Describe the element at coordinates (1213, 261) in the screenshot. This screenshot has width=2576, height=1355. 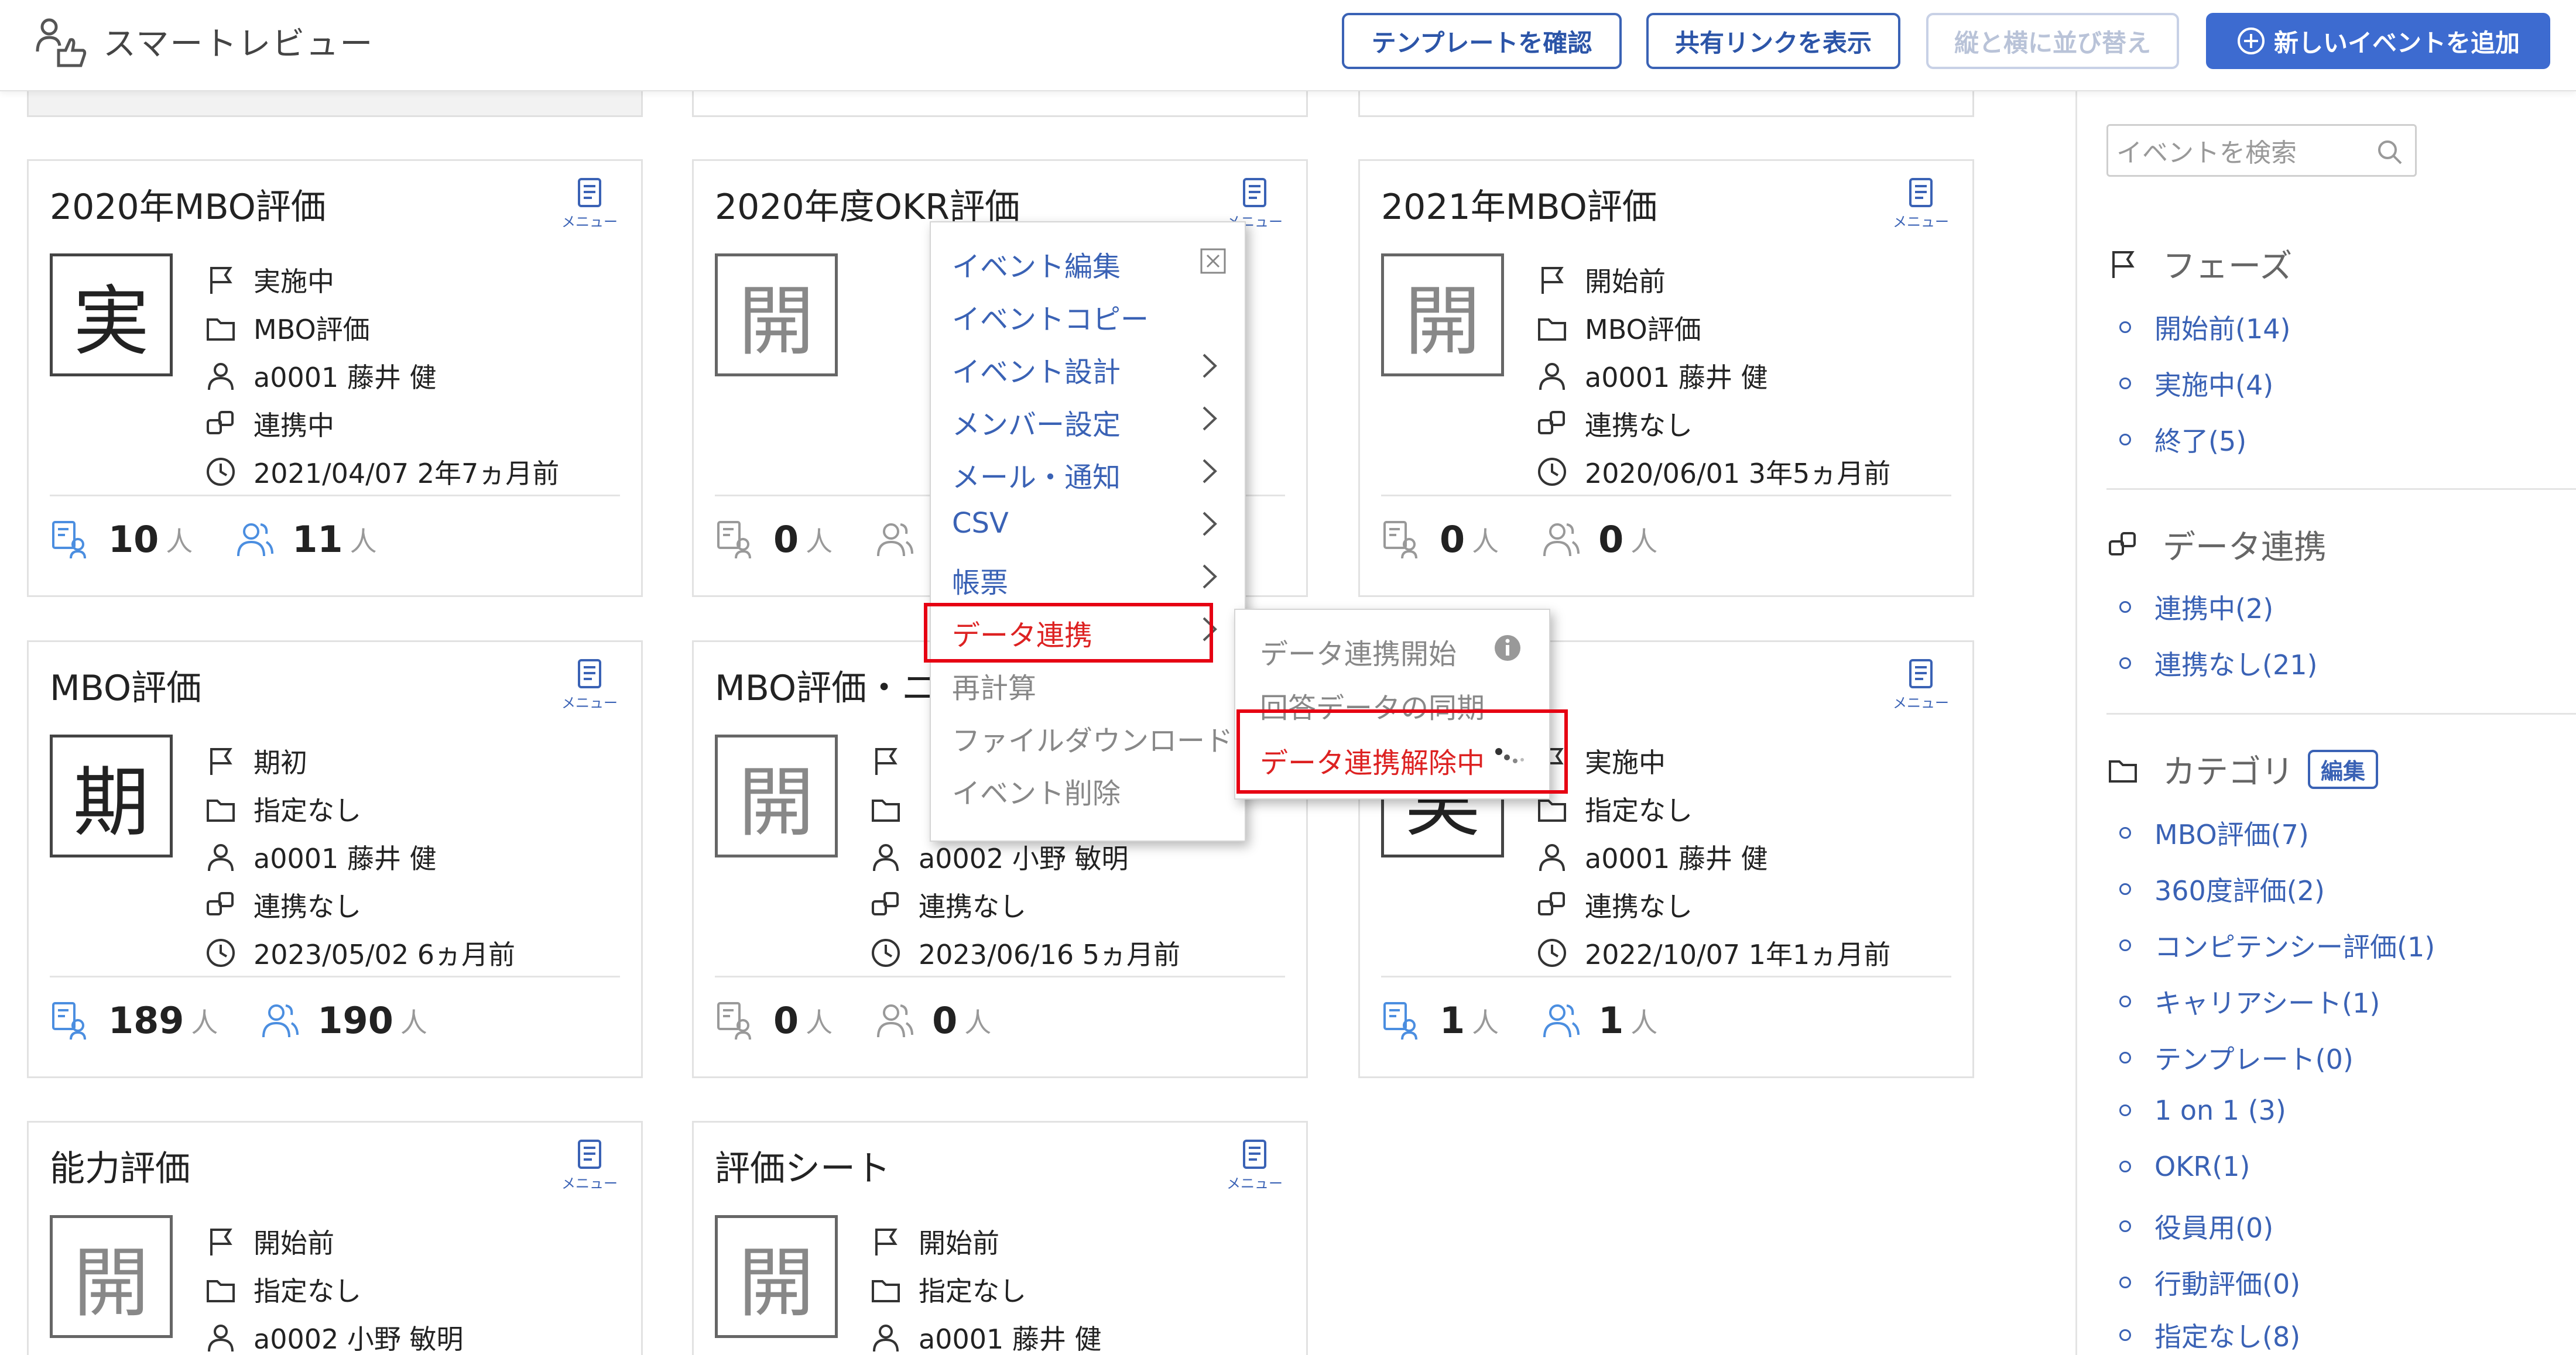
I see `close-icon` at that location.